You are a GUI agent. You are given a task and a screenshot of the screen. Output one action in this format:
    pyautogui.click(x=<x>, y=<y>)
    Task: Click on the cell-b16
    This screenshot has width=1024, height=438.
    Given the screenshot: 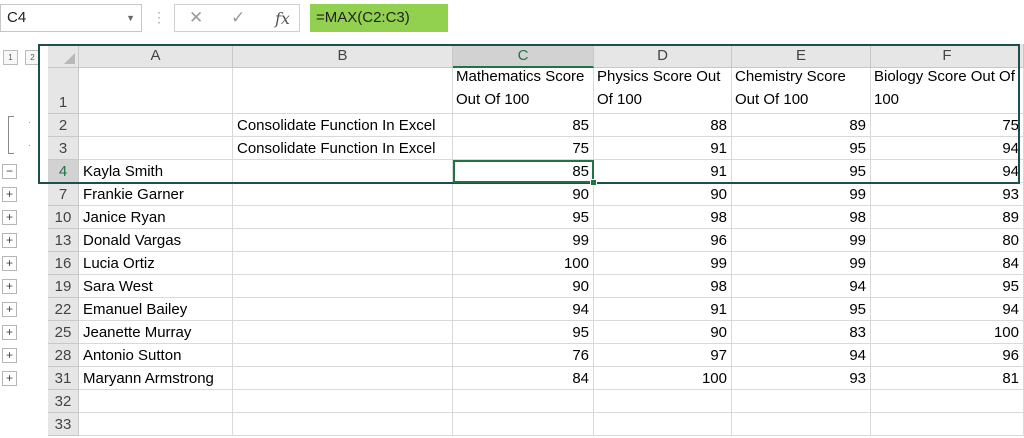 What is the action you would take?
    pyautogui.click(x=343, y=263)
    